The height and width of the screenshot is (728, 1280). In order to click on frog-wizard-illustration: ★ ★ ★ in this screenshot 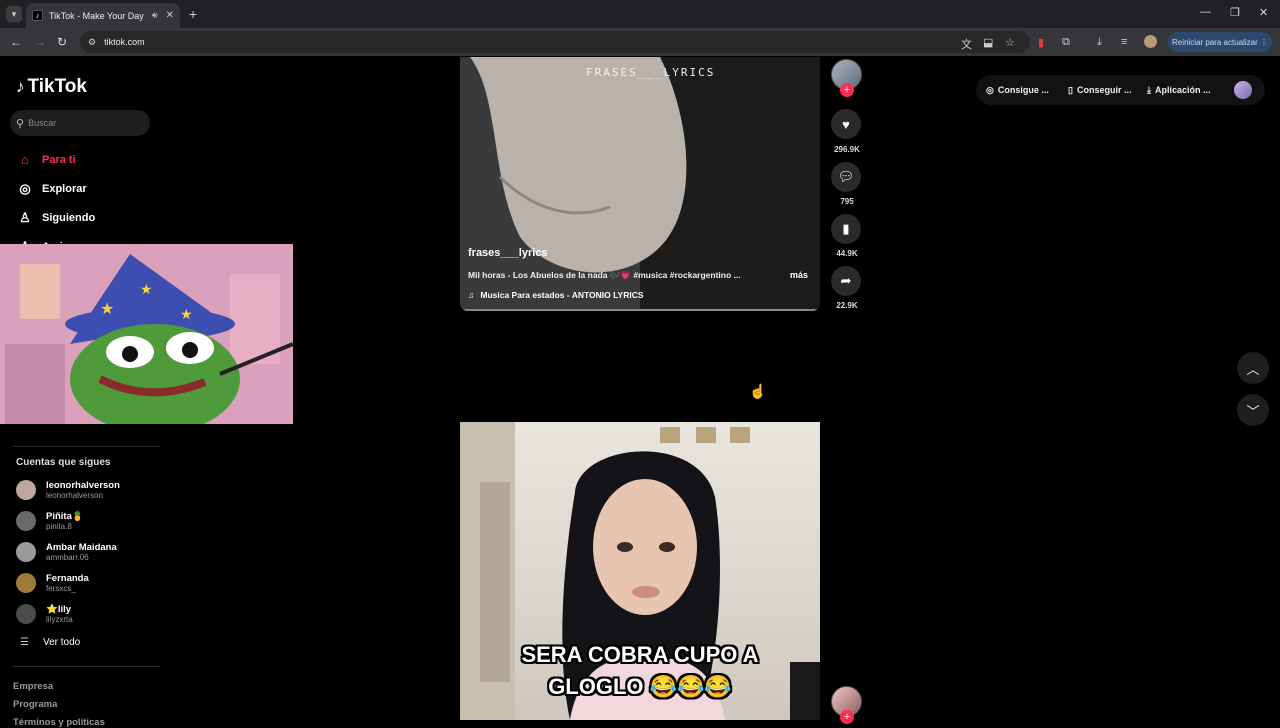, I will do `click(146, 334)`.